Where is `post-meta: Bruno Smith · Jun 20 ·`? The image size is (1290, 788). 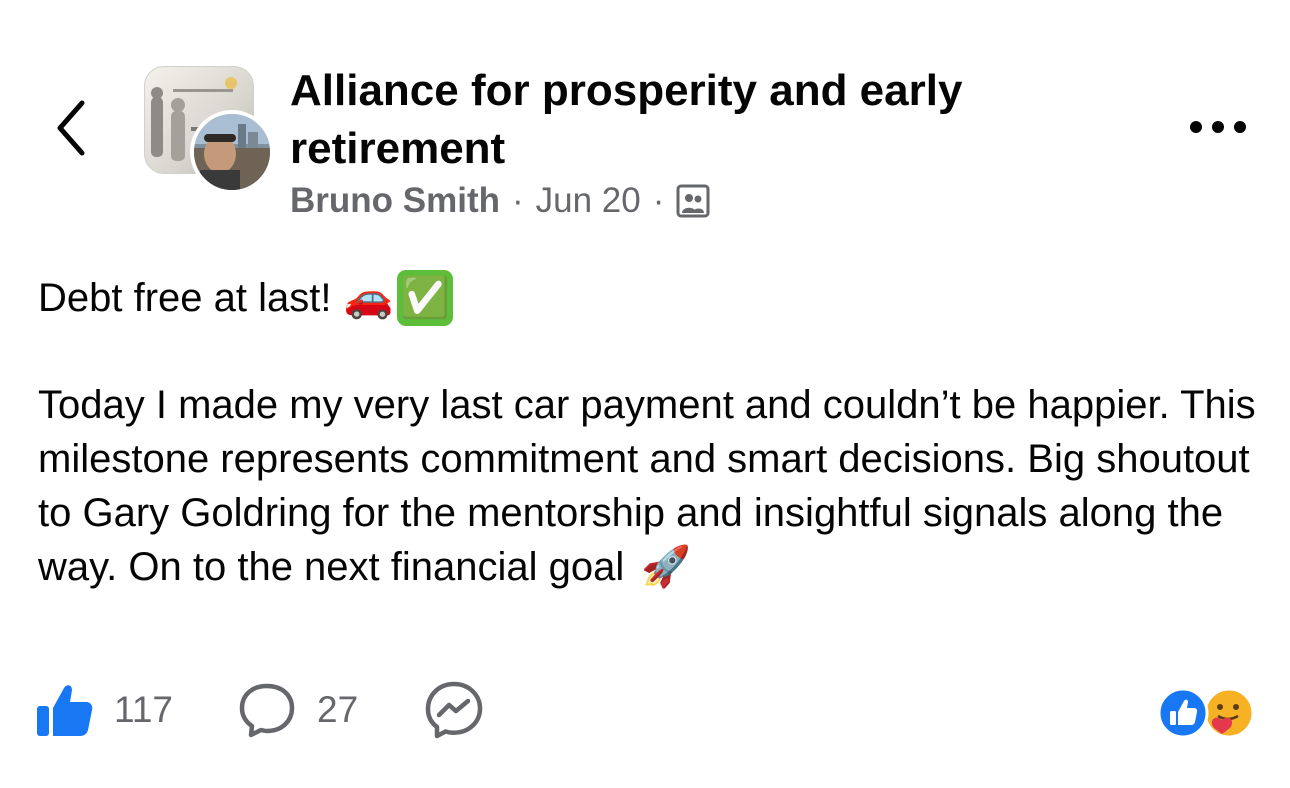 post-meta: Bruno Smith · Jun 20 · is located at coordinates (500, 201).